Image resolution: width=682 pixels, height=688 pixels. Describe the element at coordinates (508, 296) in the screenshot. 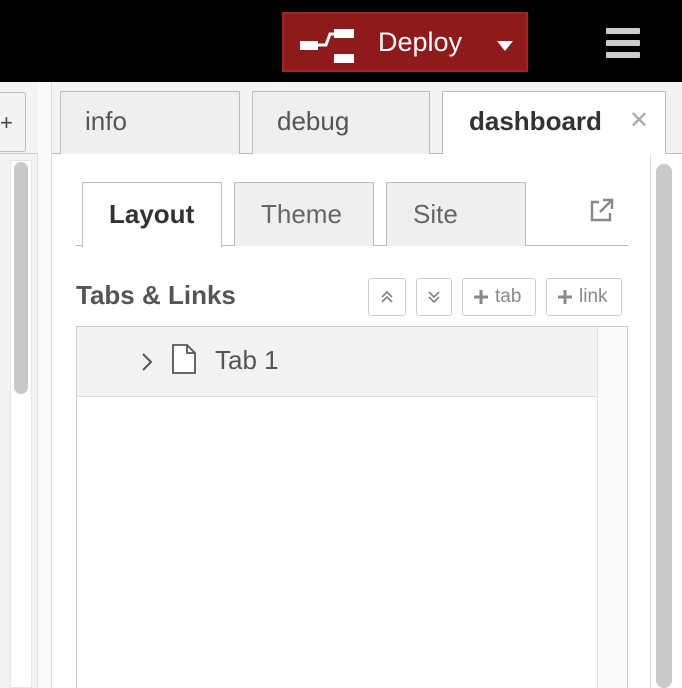

I see `add-tab-label: tab` at that location.